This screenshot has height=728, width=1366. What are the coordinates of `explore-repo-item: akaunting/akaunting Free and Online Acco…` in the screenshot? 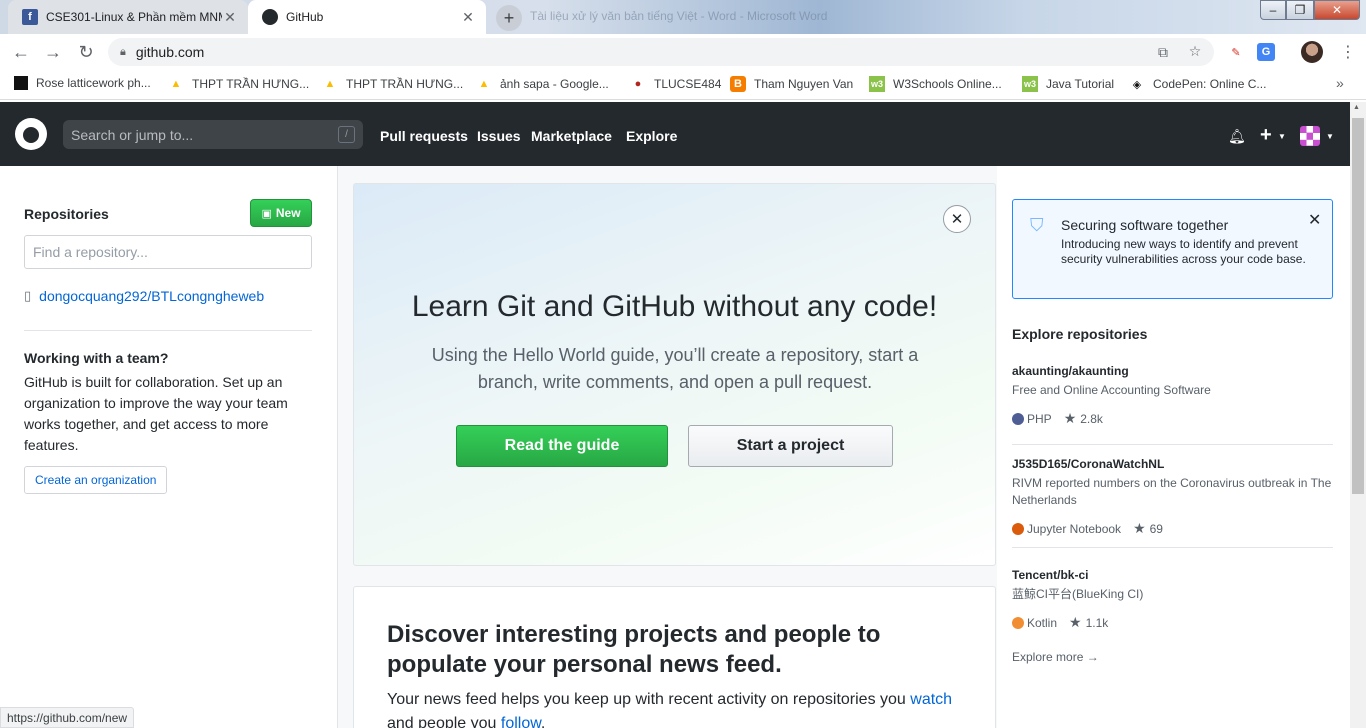 It's located at (1172, 395).